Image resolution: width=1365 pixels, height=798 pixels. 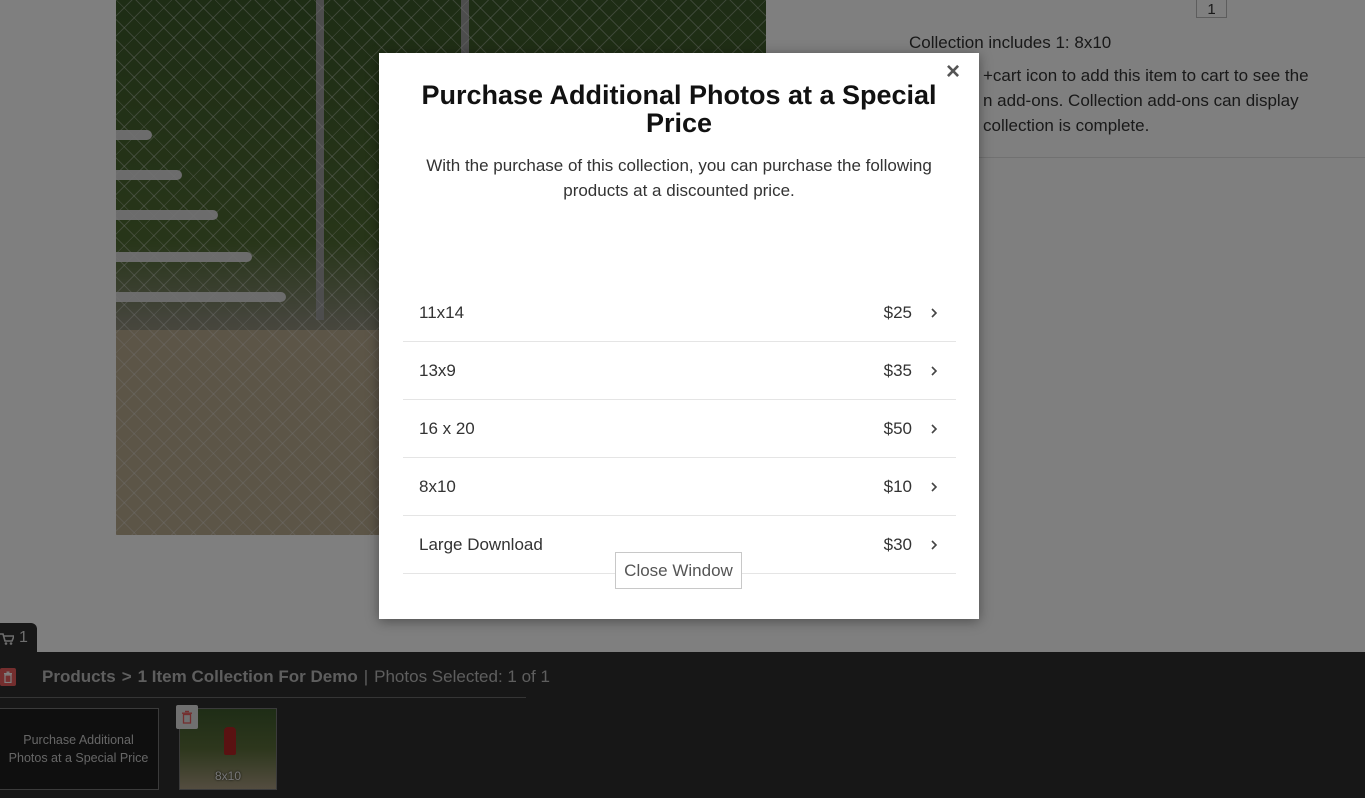 What do you see at coordinates (437, 370) in the screenshot?
I see `product-name: 13x9` at bounding box center [437, 370].